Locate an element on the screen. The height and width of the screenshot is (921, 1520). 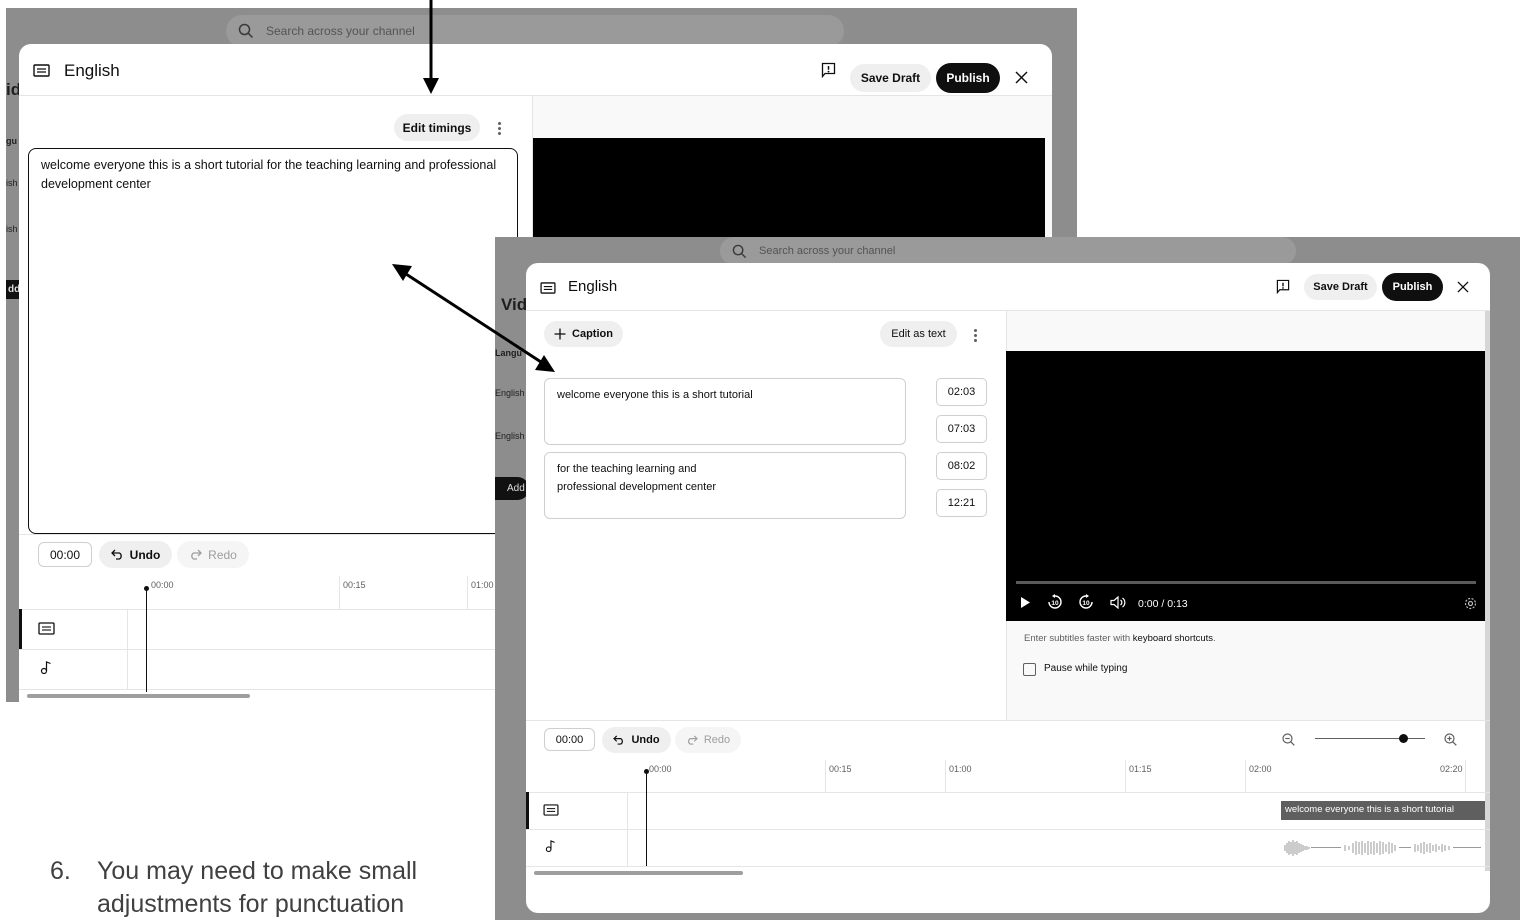
annotation-arrows is located at coordinates (473, 186).